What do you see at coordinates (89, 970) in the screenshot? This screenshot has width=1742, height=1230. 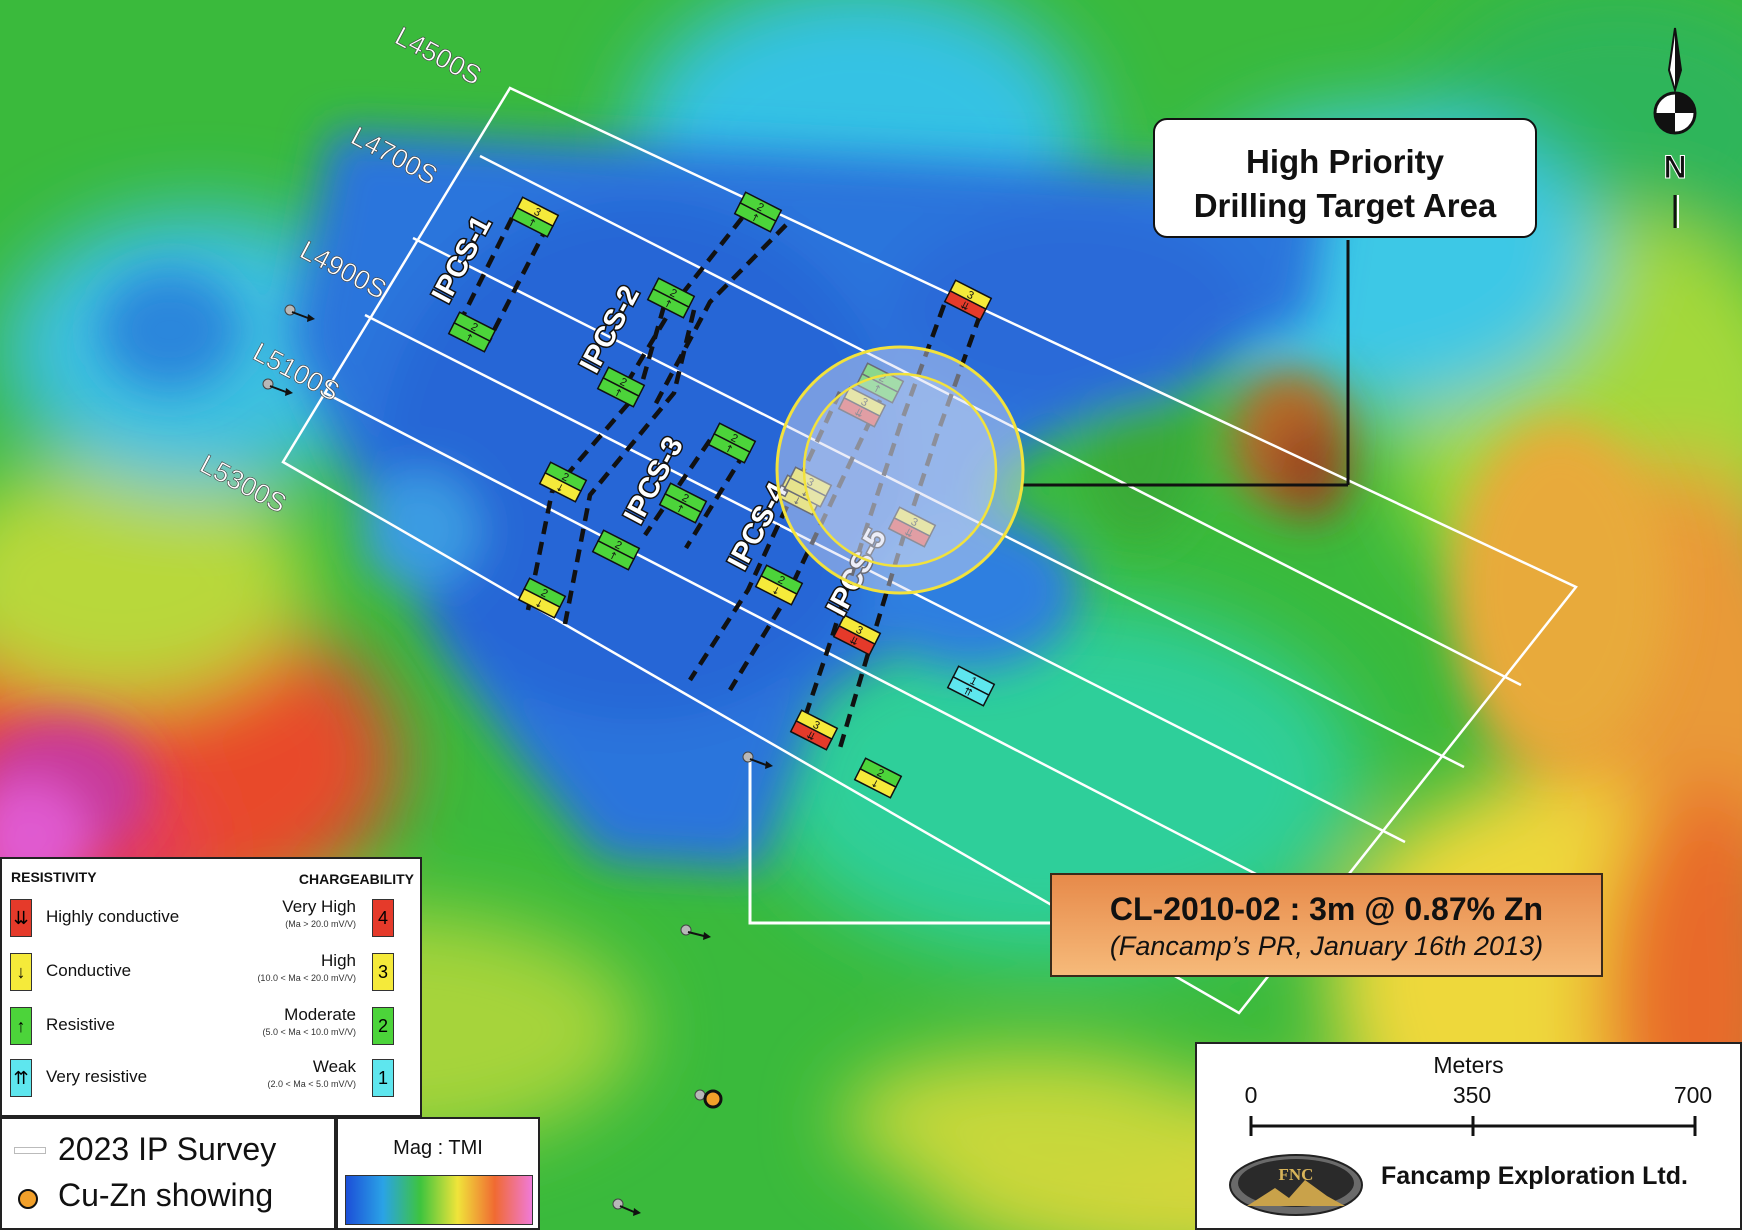 I see `resistivity-label: Conductive` at bounding box center [89, 970].